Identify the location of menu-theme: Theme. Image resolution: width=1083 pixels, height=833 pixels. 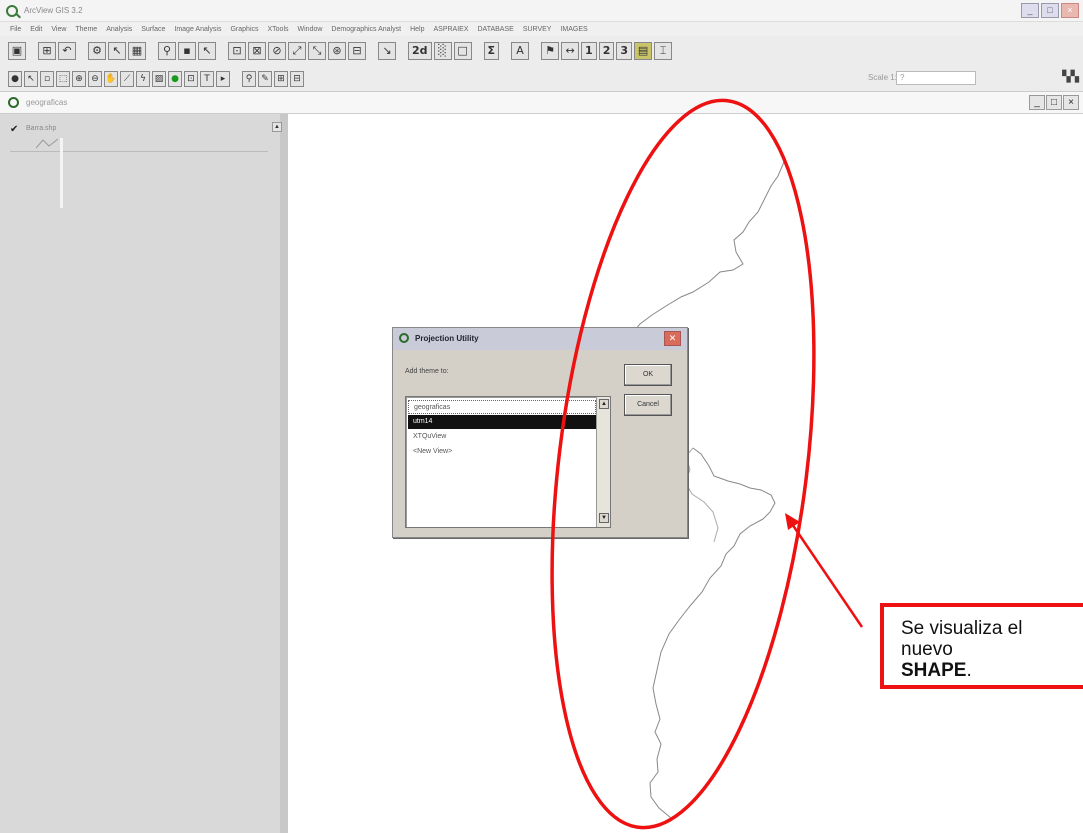
(86, 29).